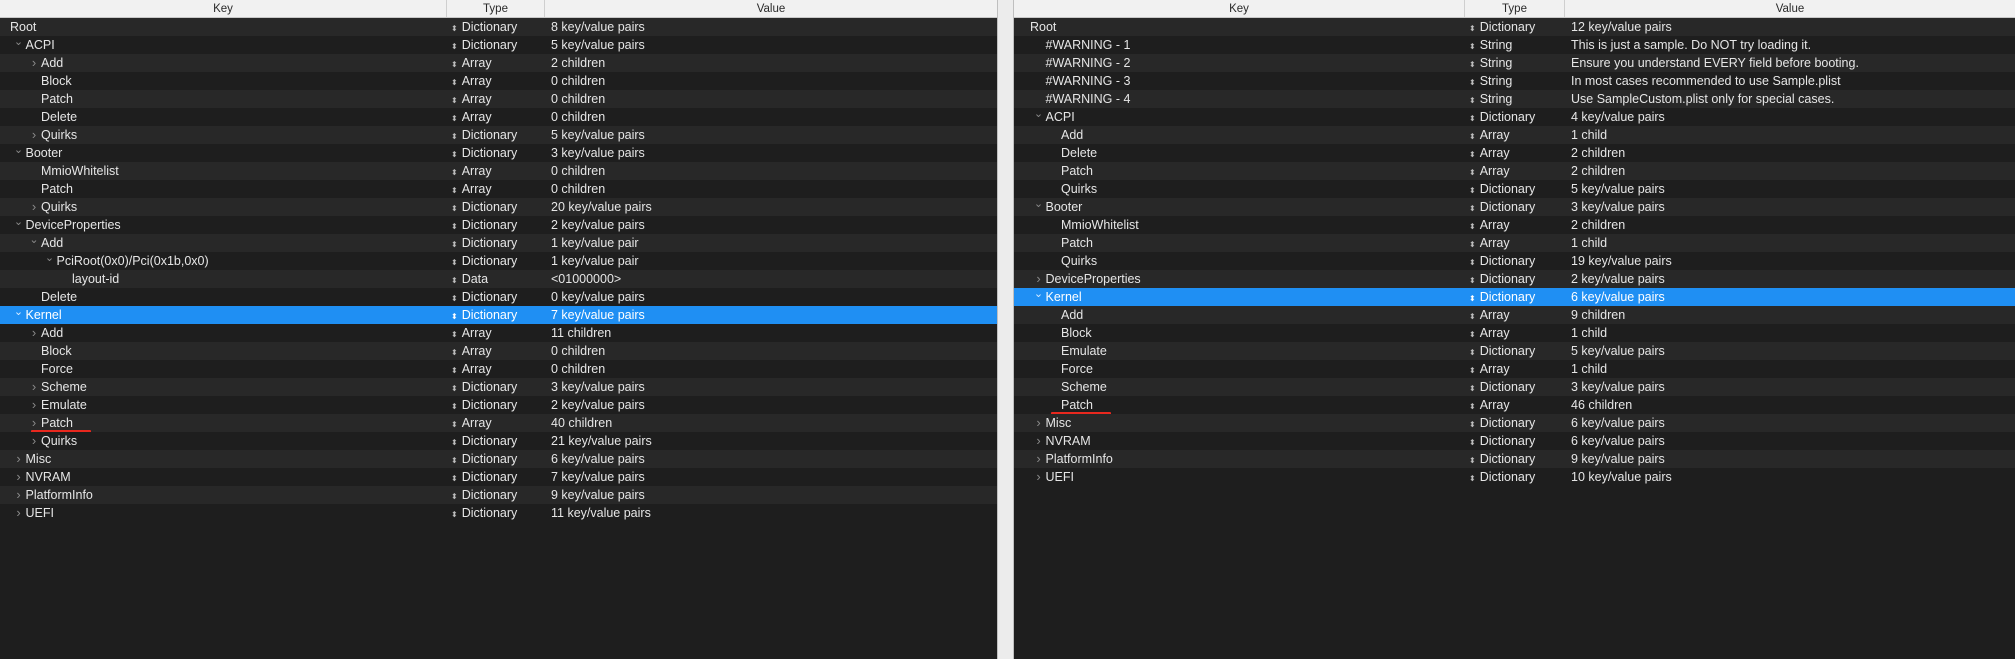  Describe the element at coordinates (1514, 351) in the screenshot. I see `plist-row: Emulate ⬍ Dictionary 5 key/value pairs` at that location.